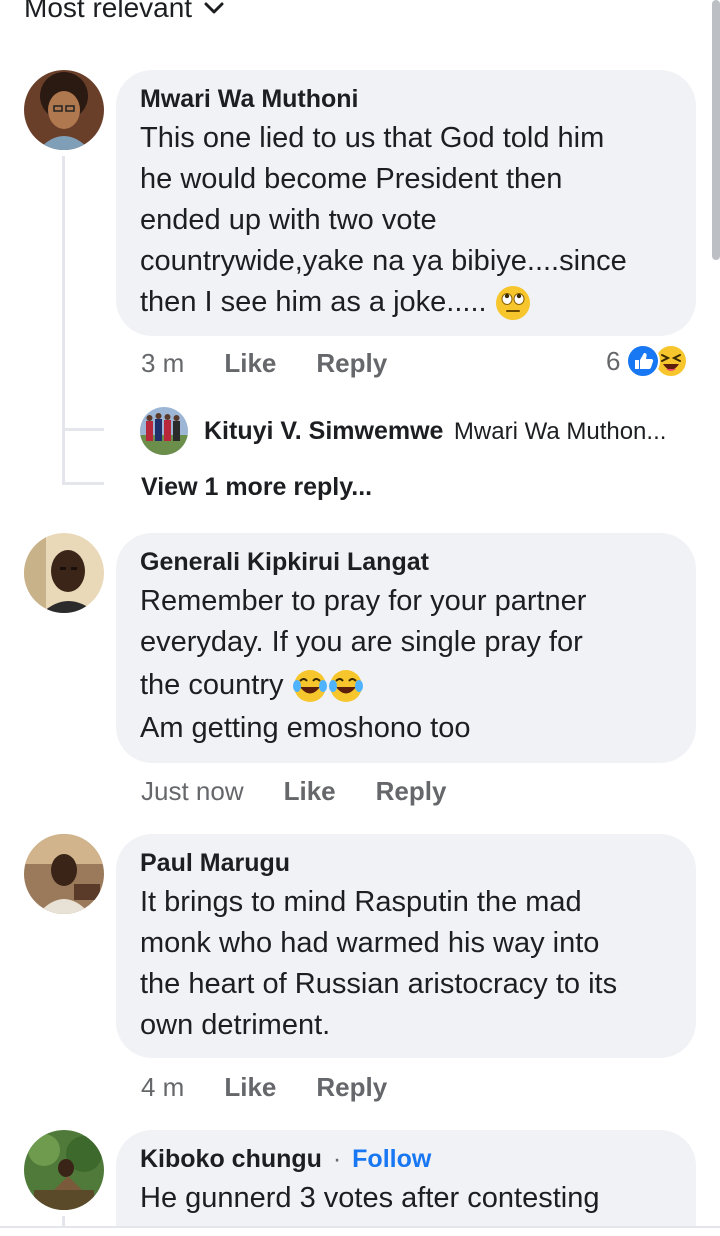 The height and width of the screenshot is (1236, 720). What do you see at coordinates (512, 303) in the screenshot?
I see `eye-roll-emoji-icon` at bounding box center [512, 303].